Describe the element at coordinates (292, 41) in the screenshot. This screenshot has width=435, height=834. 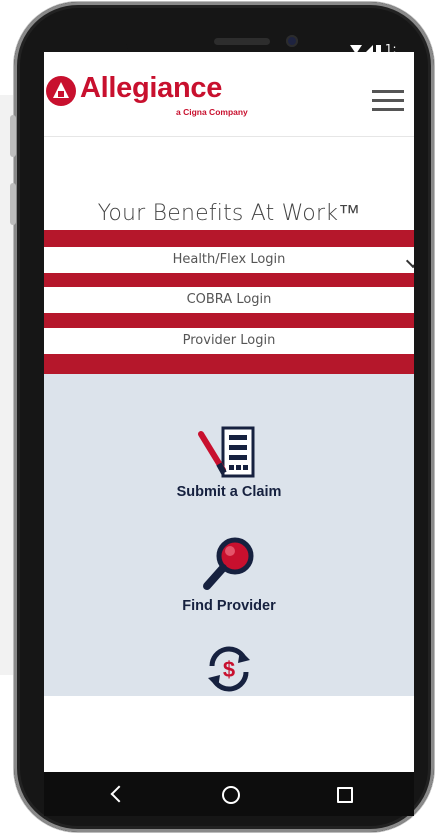
I see `front-camera` at that location.